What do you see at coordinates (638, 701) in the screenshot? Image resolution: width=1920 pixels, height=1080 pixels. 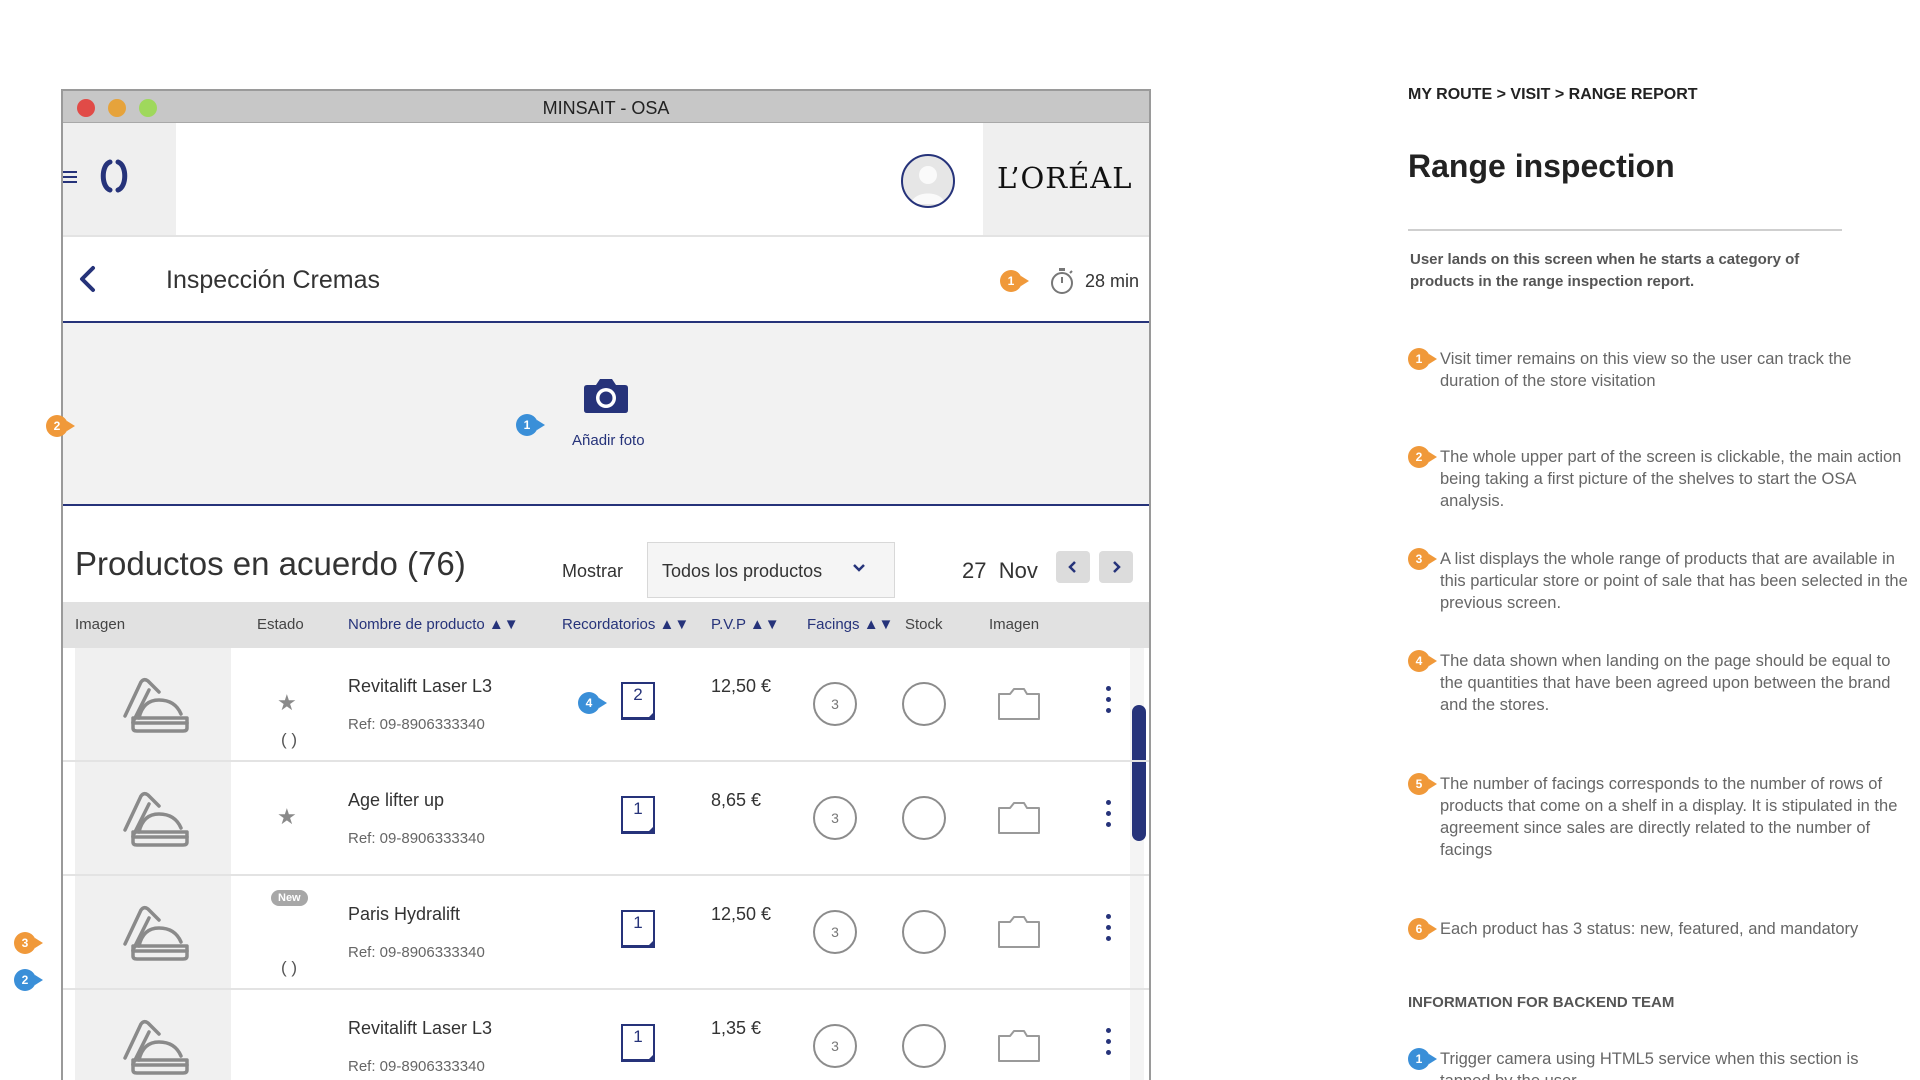 I see `reminder-count: 2` at bounding box center [638, 701].